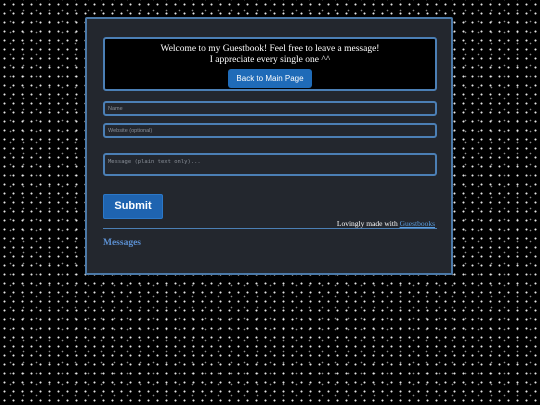  What do you see at coordinates (270, 228) in the screenshot?
I see `divider` at bounding box center [270, 228].